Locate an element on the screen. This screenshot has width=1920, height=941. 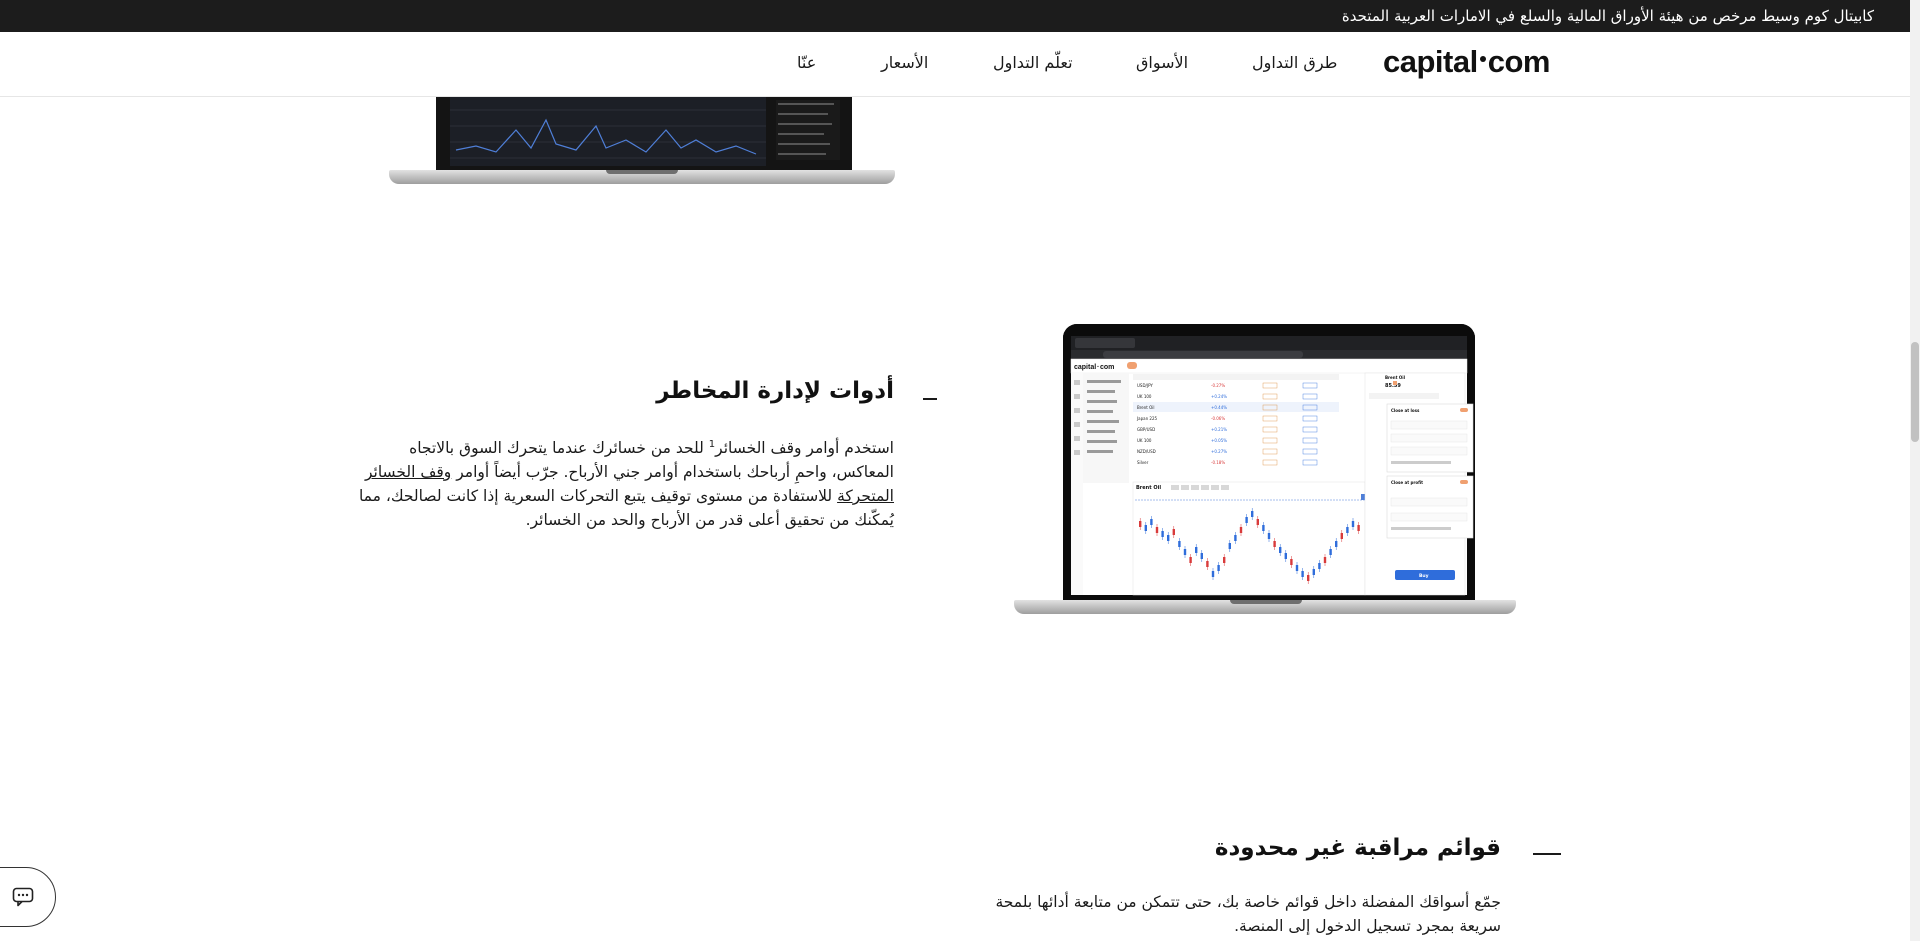
platform-logo: capital is located at coordinates (1085, 367).